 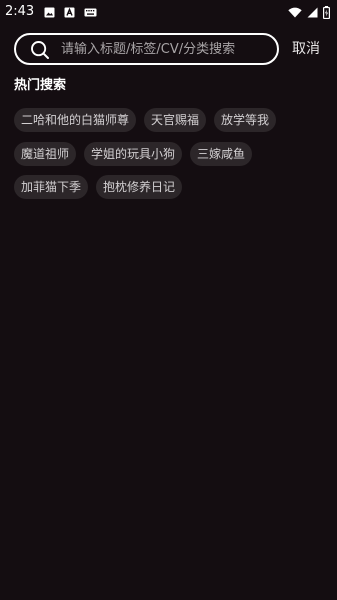 I want to click on search-bar: 取消, so click(x=172, y=49).